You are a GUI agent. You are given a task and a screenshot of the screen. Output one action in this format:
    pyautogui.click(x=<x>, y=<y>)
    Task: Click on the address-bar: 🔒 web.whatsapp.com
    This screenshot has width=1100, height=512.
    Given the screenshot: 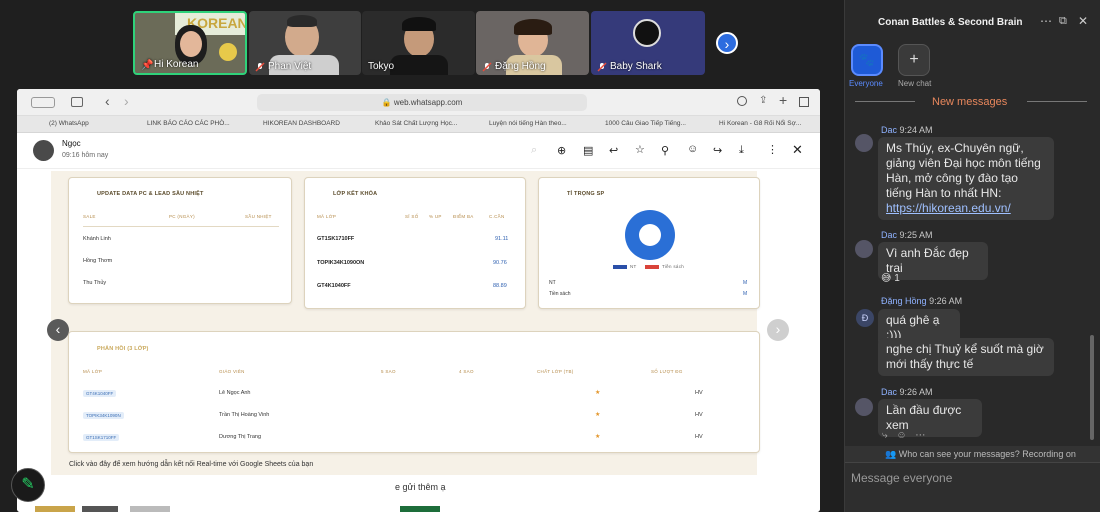 What is the action you would take?
    pyautogui.click(x=422, y=102)
    